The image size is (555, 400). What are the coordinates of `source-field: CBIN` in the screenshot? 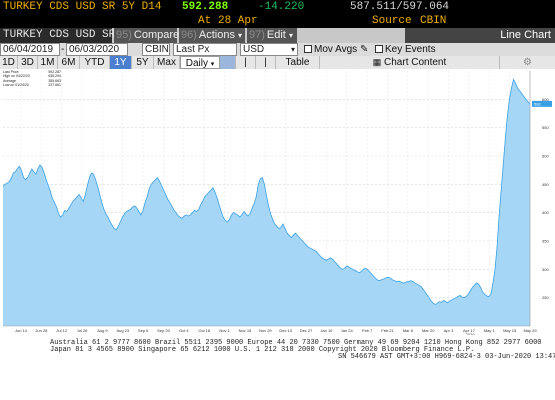 It's located at (156, 49).